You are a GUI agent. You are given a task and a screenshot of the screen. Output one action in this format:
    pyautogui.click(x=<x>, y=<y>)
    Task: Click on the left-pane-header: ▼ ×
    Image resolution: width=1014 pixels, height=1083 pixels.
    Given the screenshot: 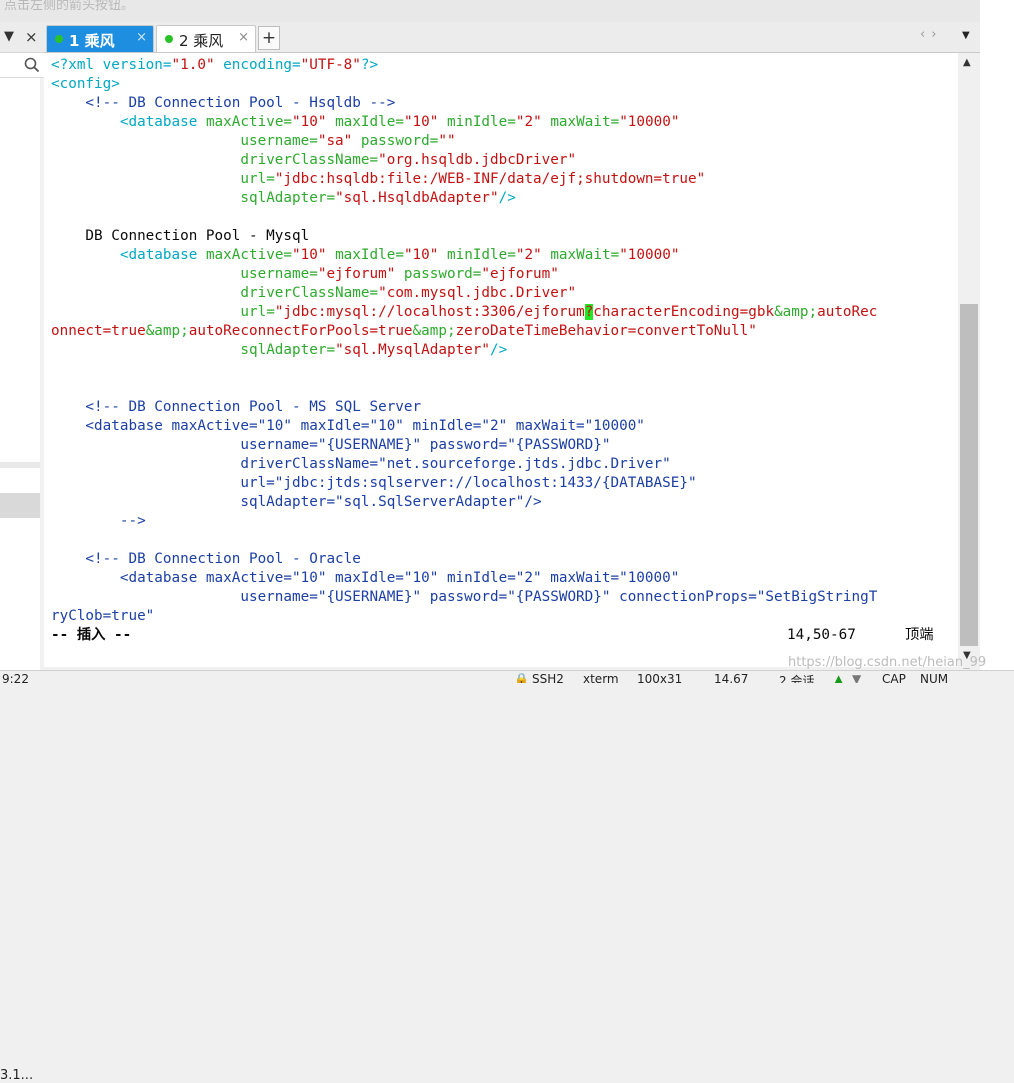 What is the action you would take?
    pyautogui.click(x=22, y=37)
    